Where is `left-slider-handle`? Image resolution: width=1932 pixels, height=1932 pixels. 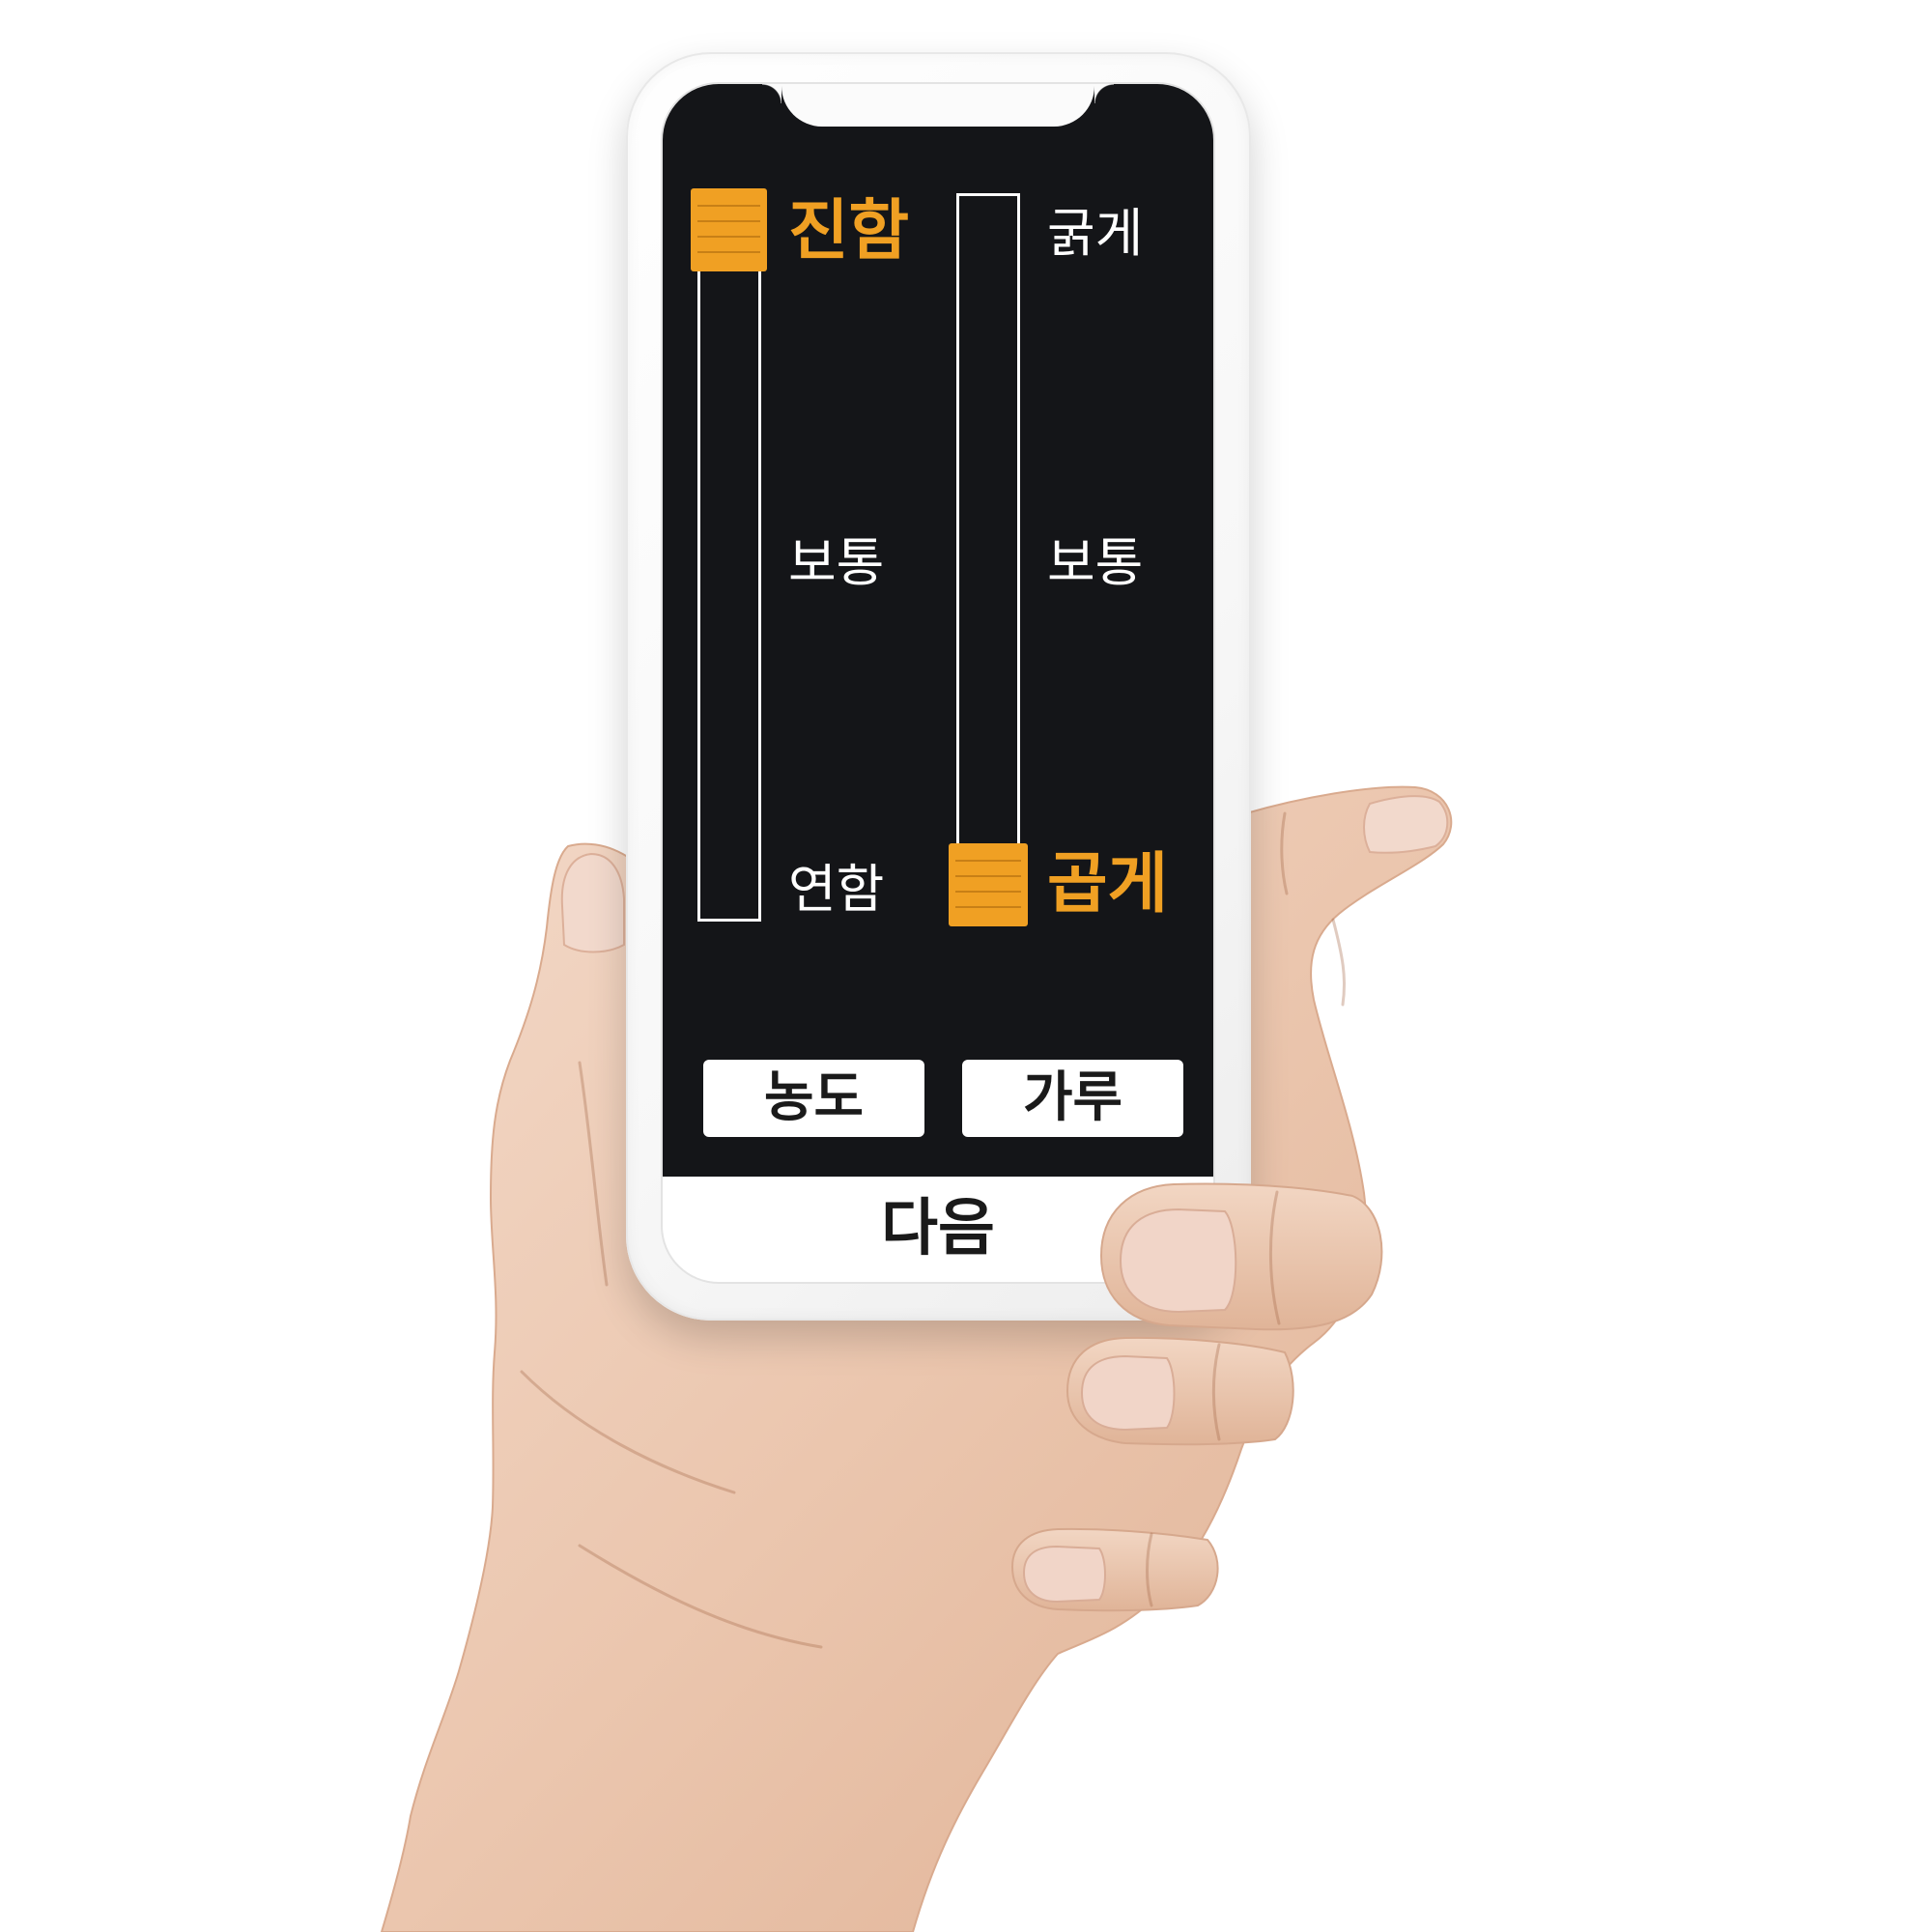 left-slider-handle is located at coordinates (729, 229).